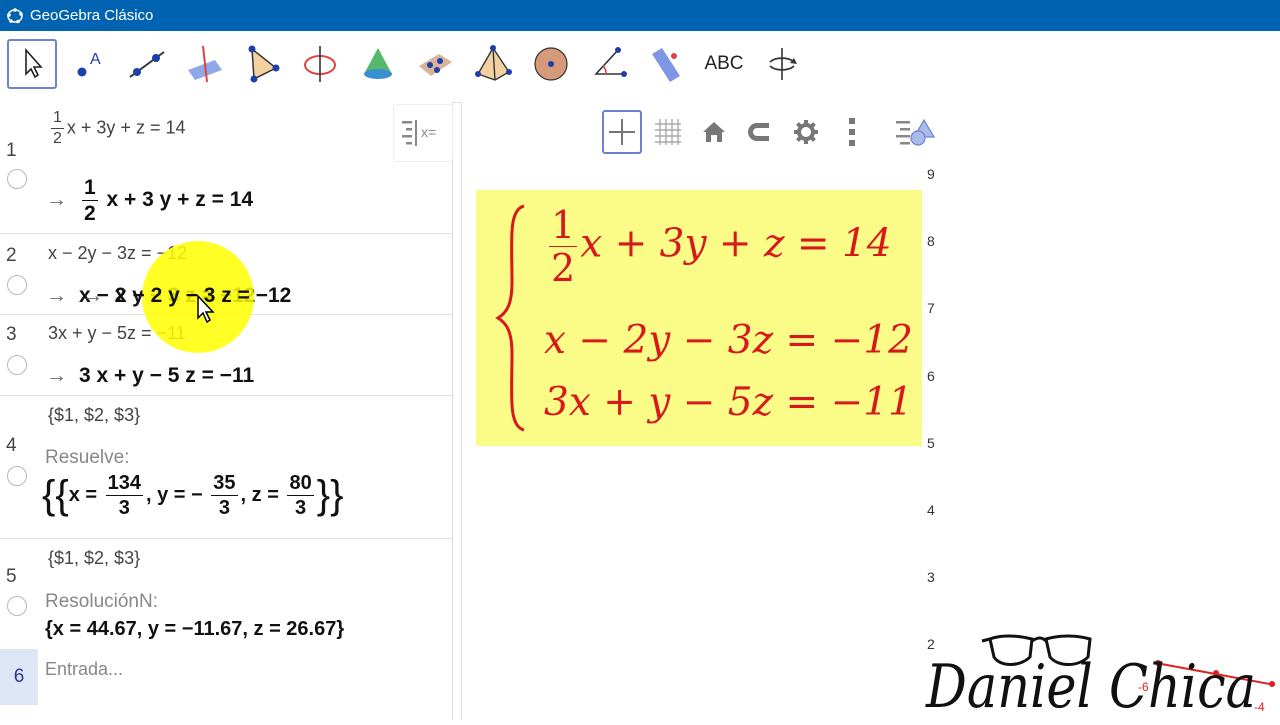 This screenshot has height=725, width=1280. What do you see at coordinates (11, 334) in the screenshot?
I see `row-number: 3` at bounding box center [11, 334].